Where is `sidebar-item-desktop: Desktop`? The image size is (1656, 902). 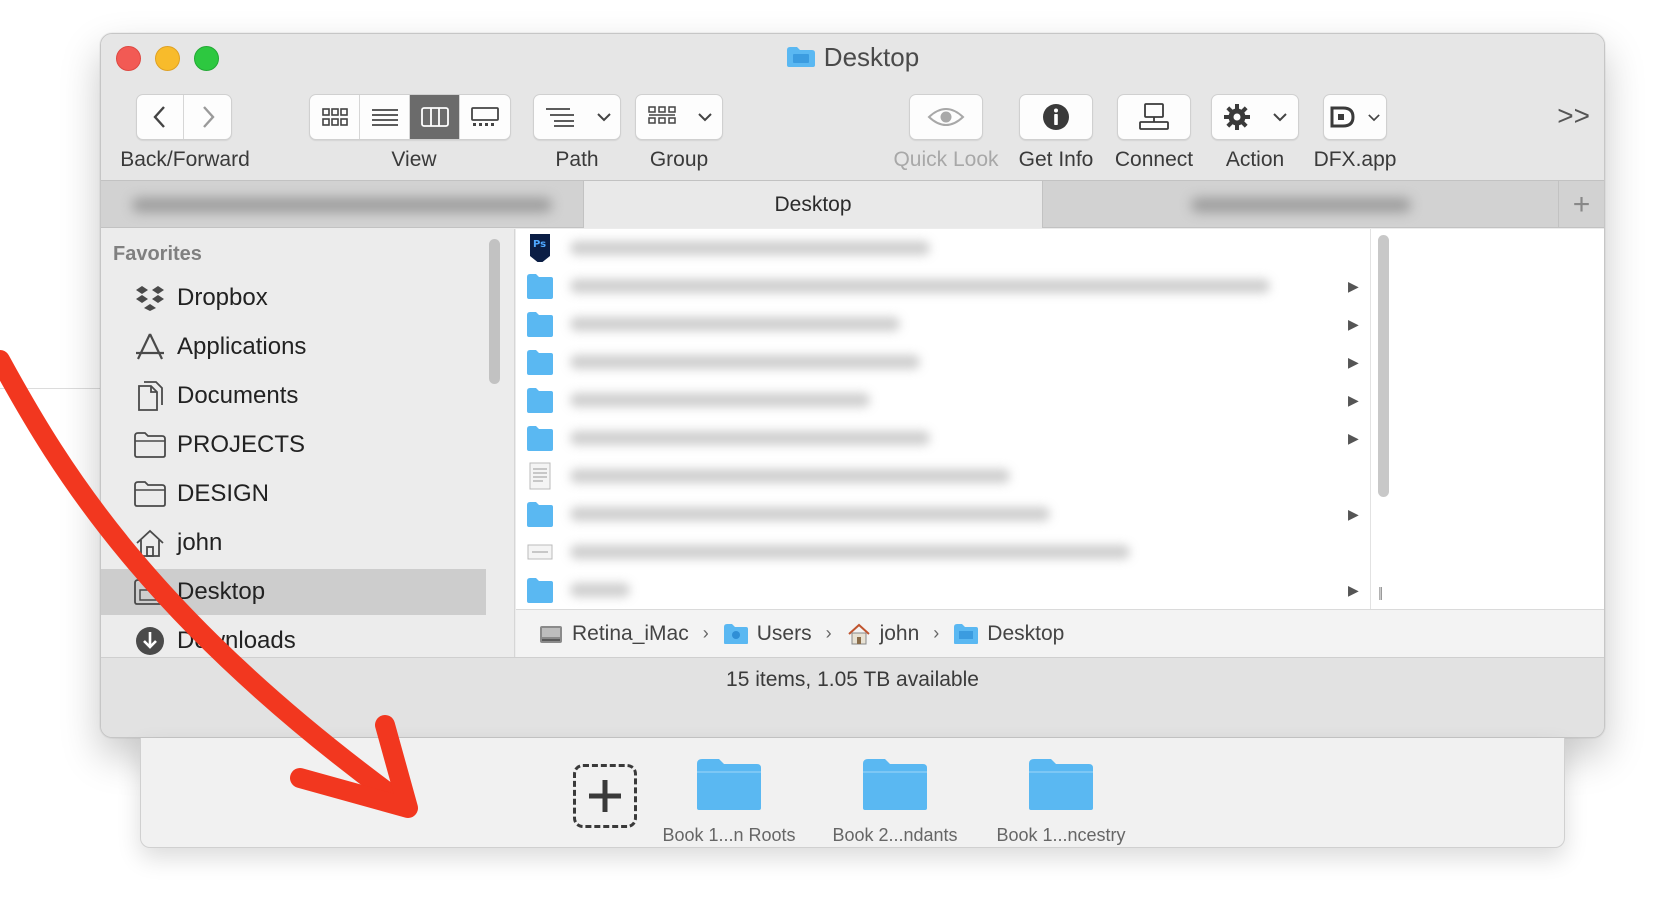 sidebar-item-desktop: Desktop is located at coordinates (293, 592).